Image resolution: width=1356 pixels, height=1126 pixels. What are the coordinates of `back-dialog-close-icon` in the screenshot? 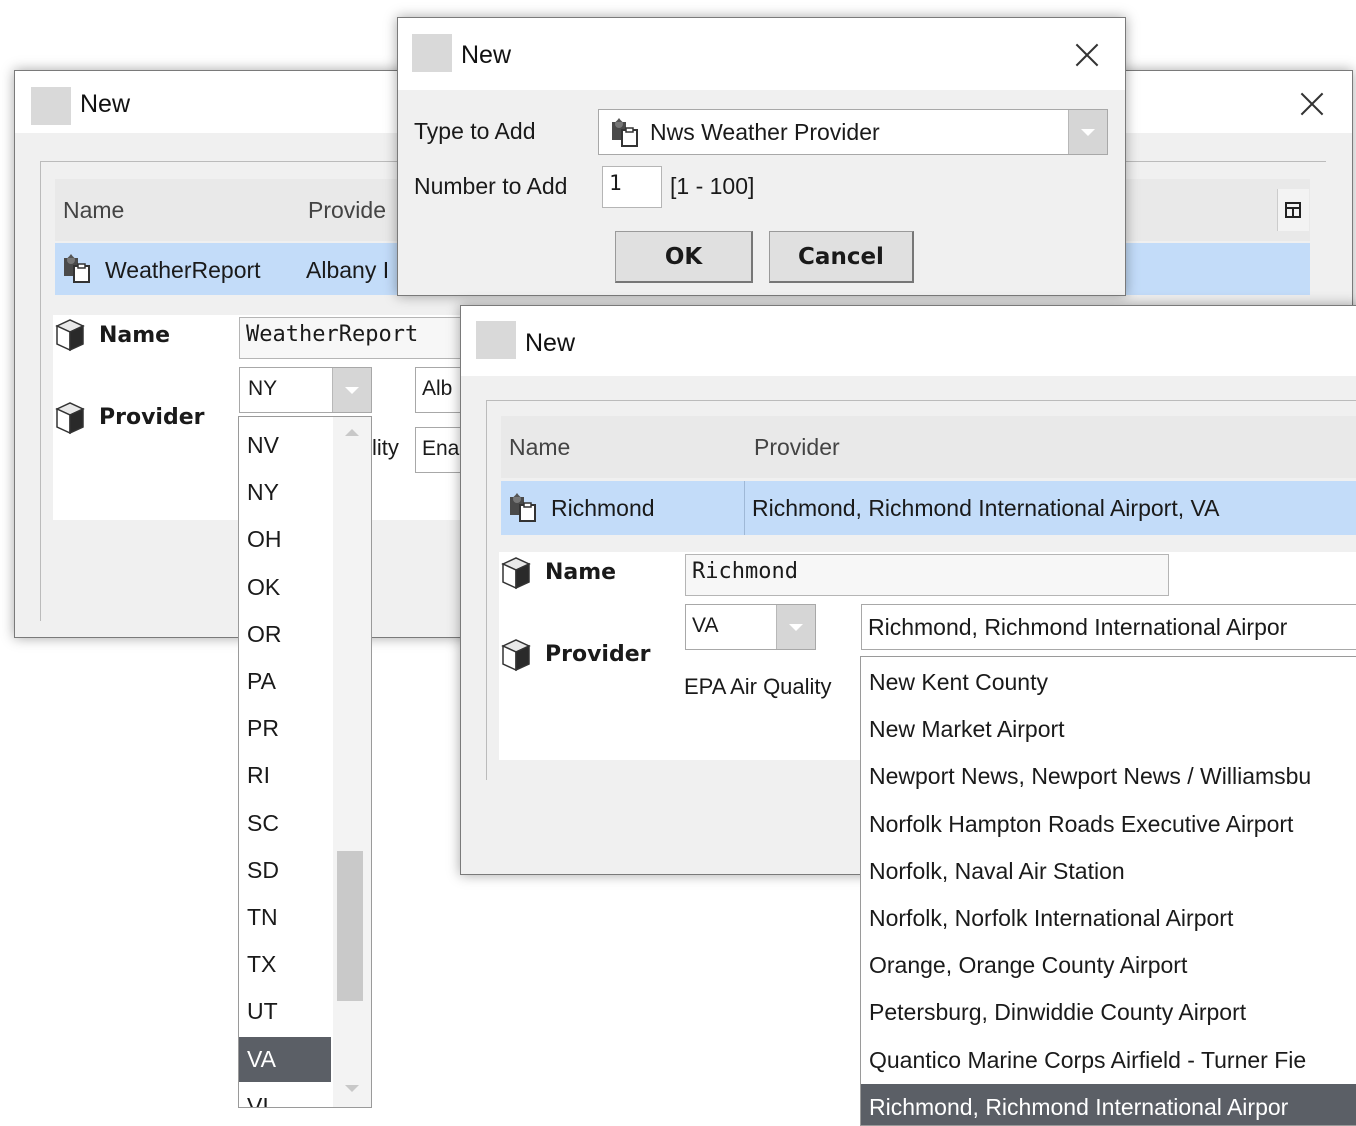 It's located at (1312, 104).